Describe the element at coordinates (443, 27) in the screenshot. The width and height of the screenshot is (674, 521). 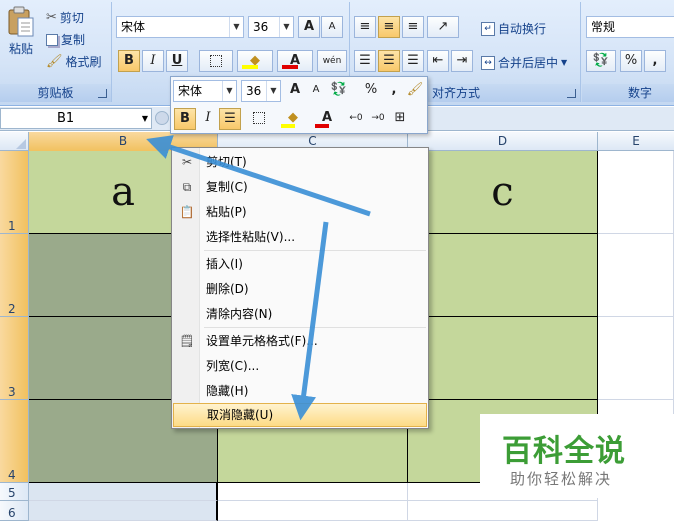
I see `orientation-button: ↗` at that location.